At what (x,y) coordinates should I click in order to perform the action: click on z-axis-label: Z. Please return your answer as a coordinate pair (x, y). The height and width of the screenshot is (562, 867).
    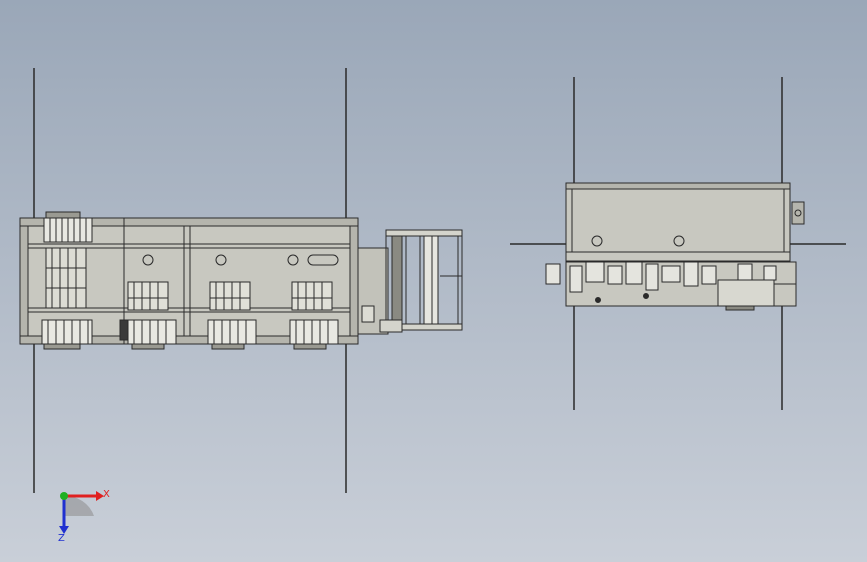
    Looking at the image, I should click on (61, 538).